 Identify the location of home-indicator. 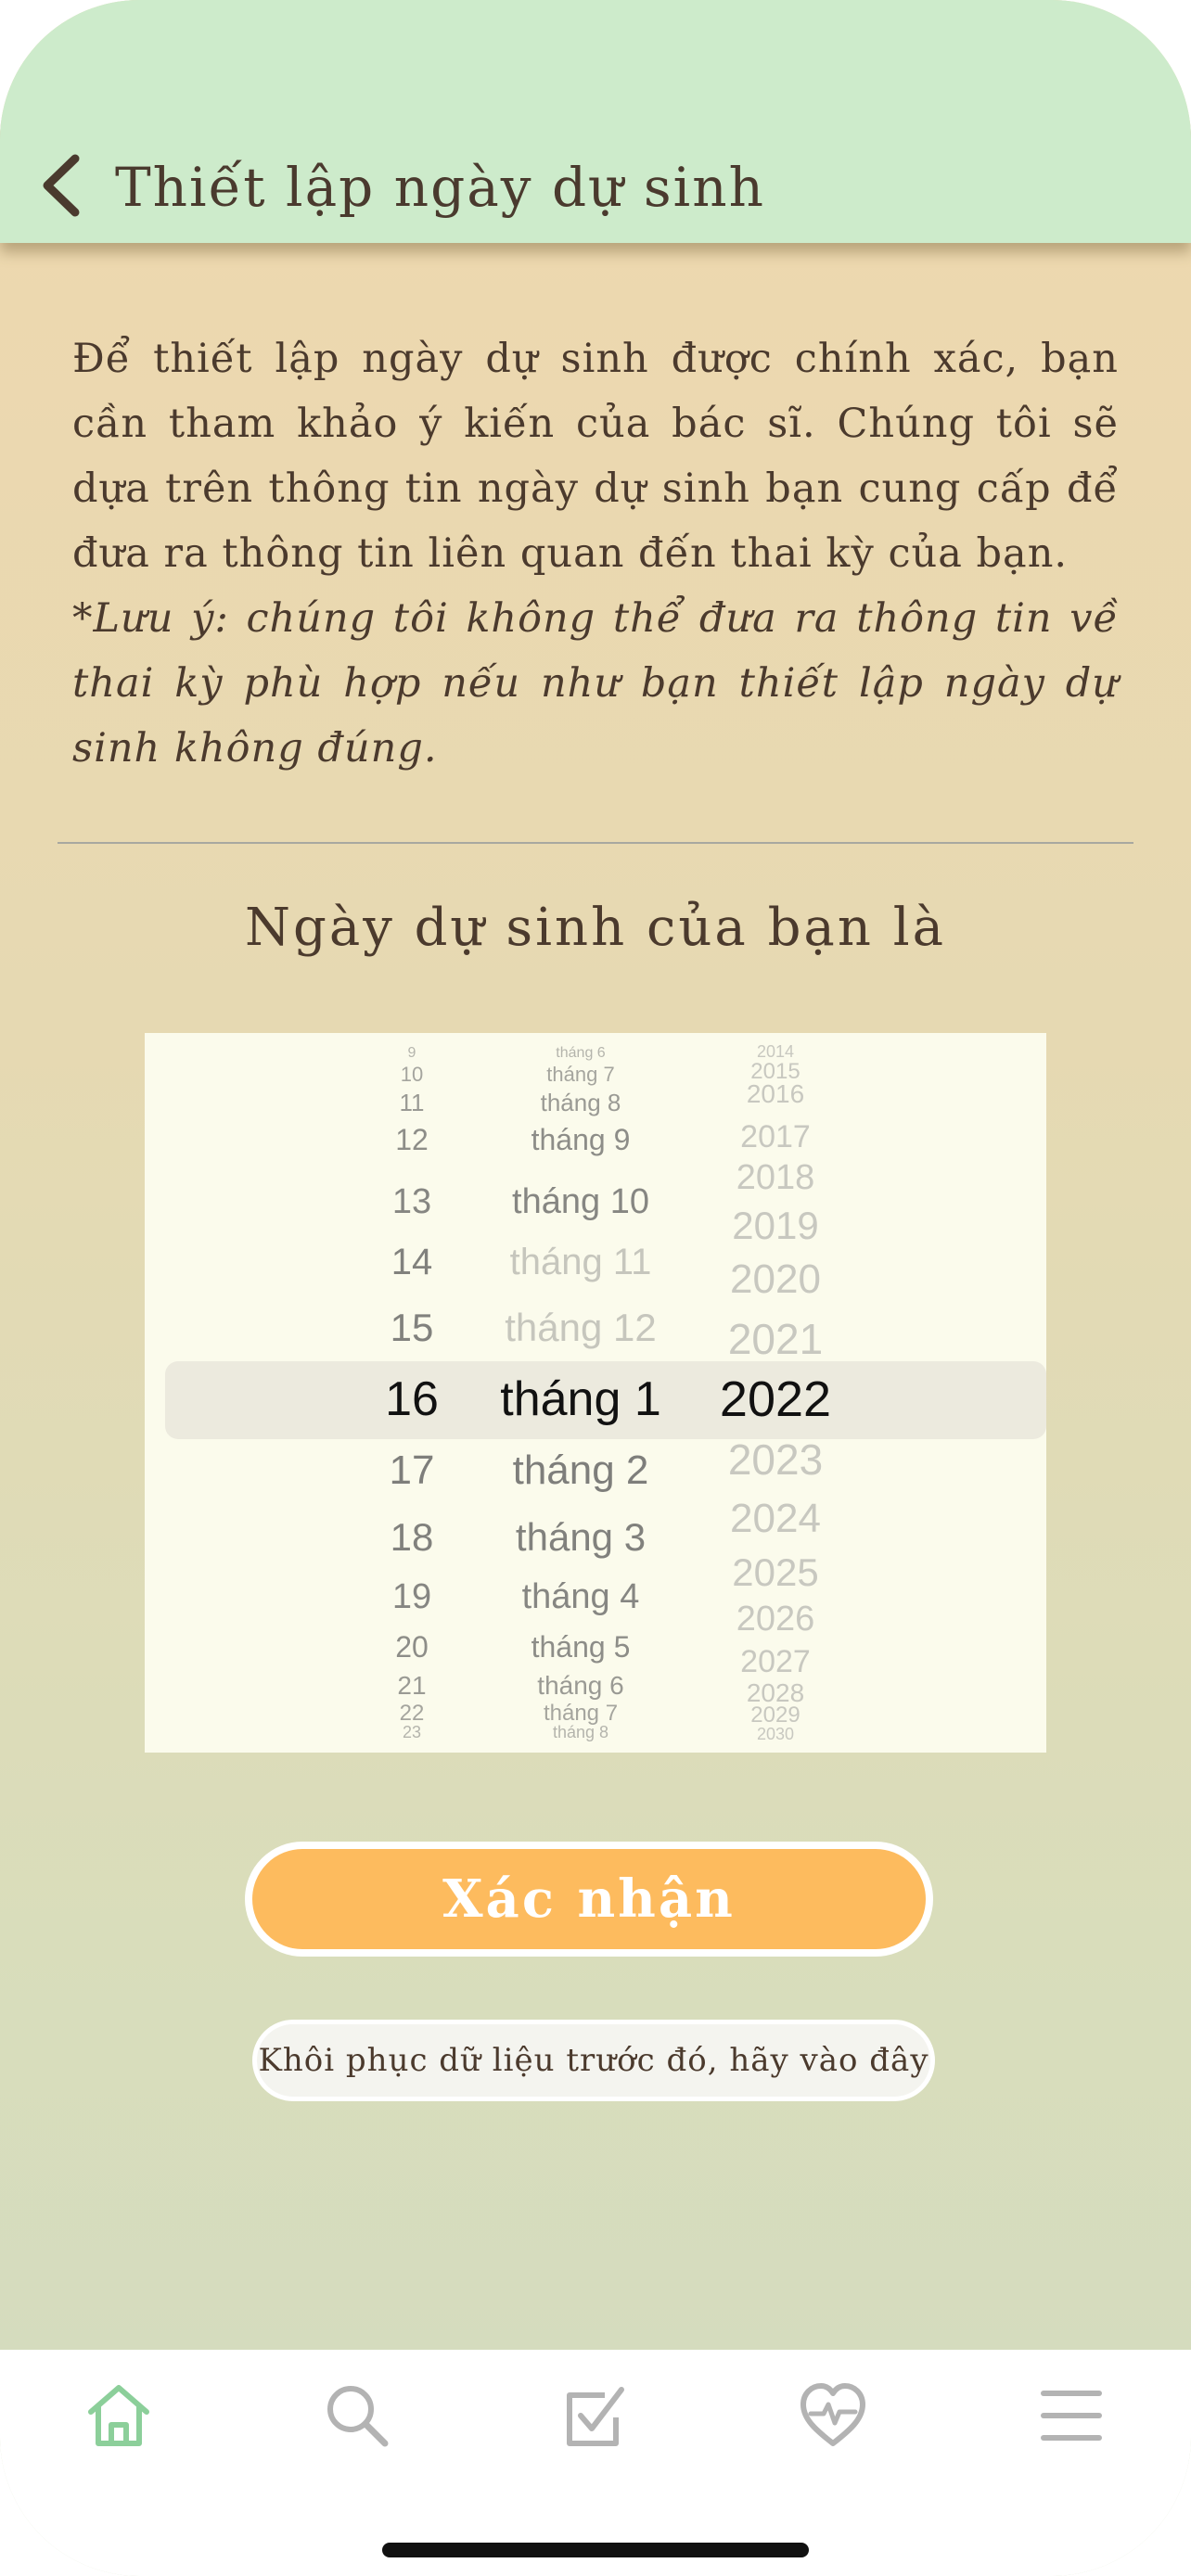
(595, 2550).